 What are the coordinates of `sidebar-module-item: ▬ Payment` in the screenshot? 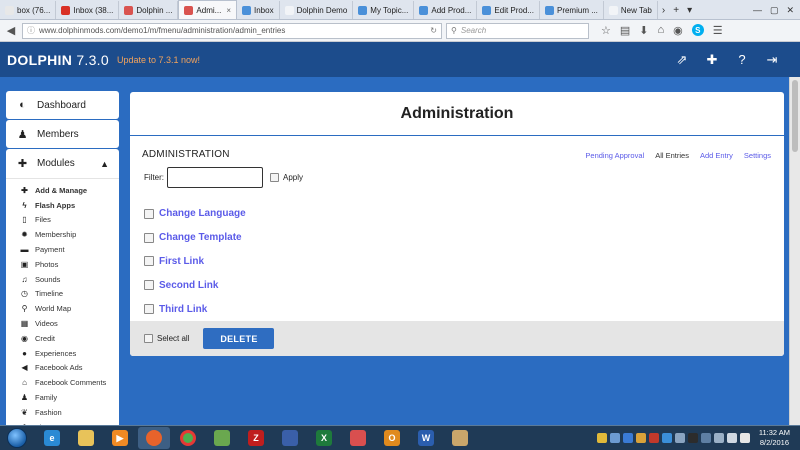 It's located at (69, 249).